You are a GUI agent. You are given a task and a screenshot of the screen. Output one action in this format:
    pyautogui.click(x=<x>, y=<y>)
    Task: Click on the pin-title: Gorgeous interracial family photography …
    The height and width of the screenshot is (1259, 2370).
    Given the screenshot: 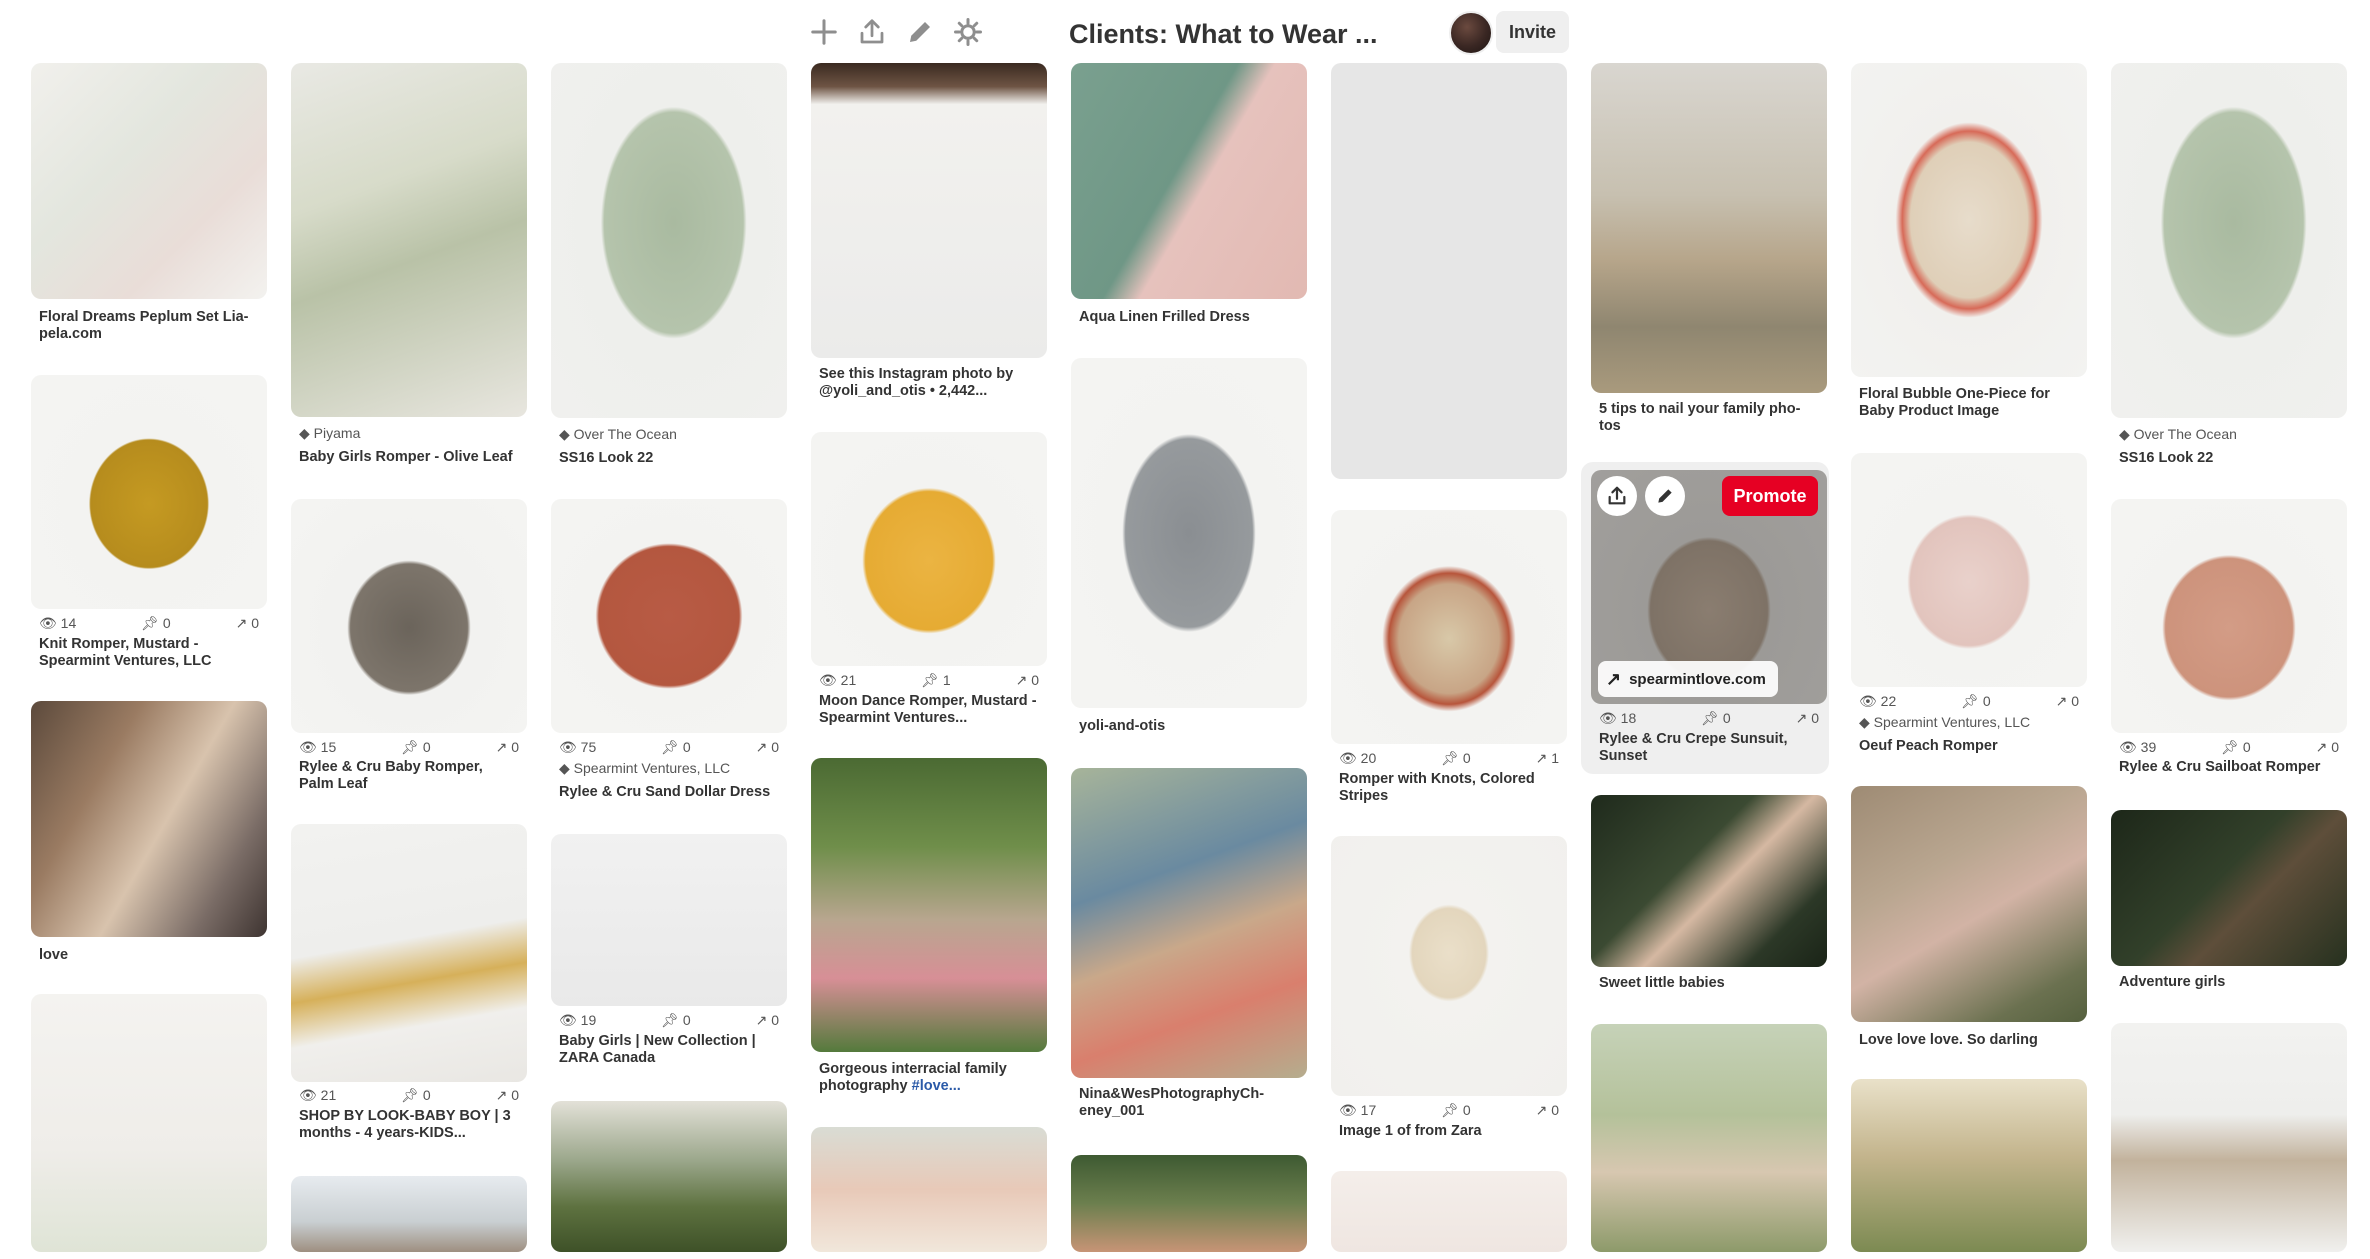 What is the action you would take?
    pyautogui.click(x=930, y=1078)
    